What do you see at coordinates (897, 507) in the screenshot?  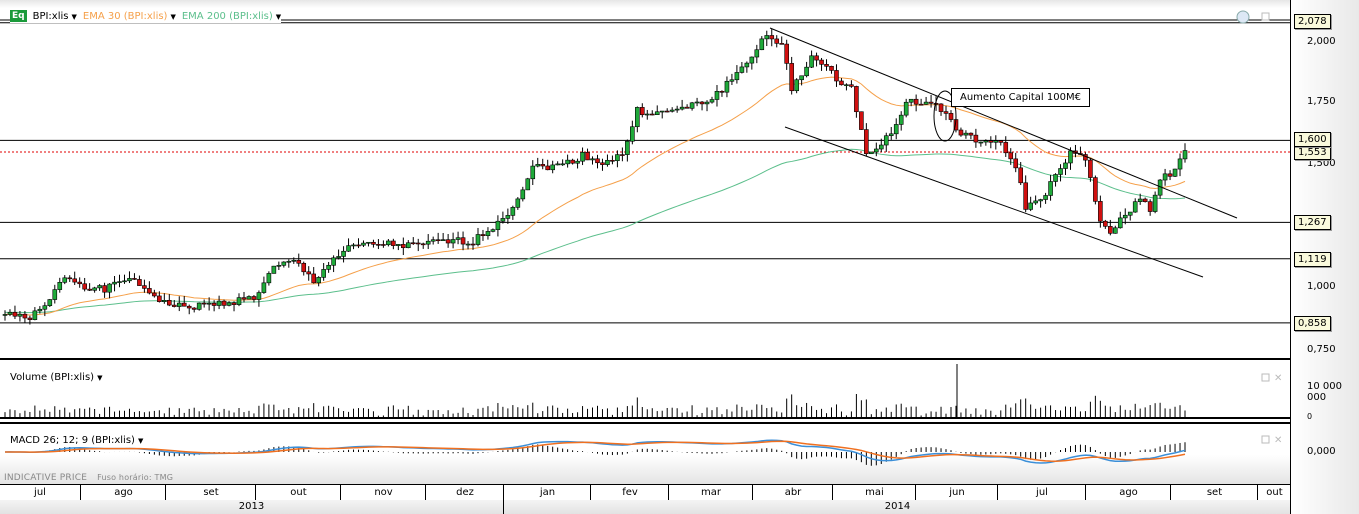 I see `year-label: 2014` at bounding box center [897, 507].